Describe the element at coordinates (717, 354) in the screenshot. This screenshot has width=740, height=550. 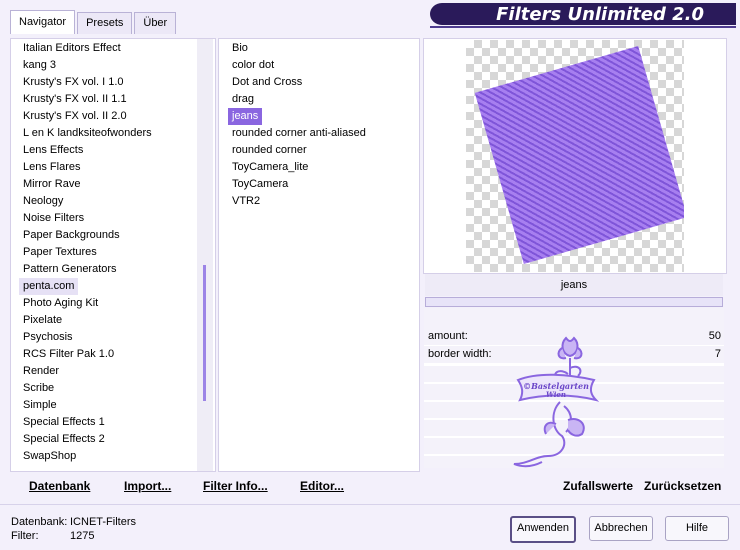
I see `param-border-width-value: 7` at that location.